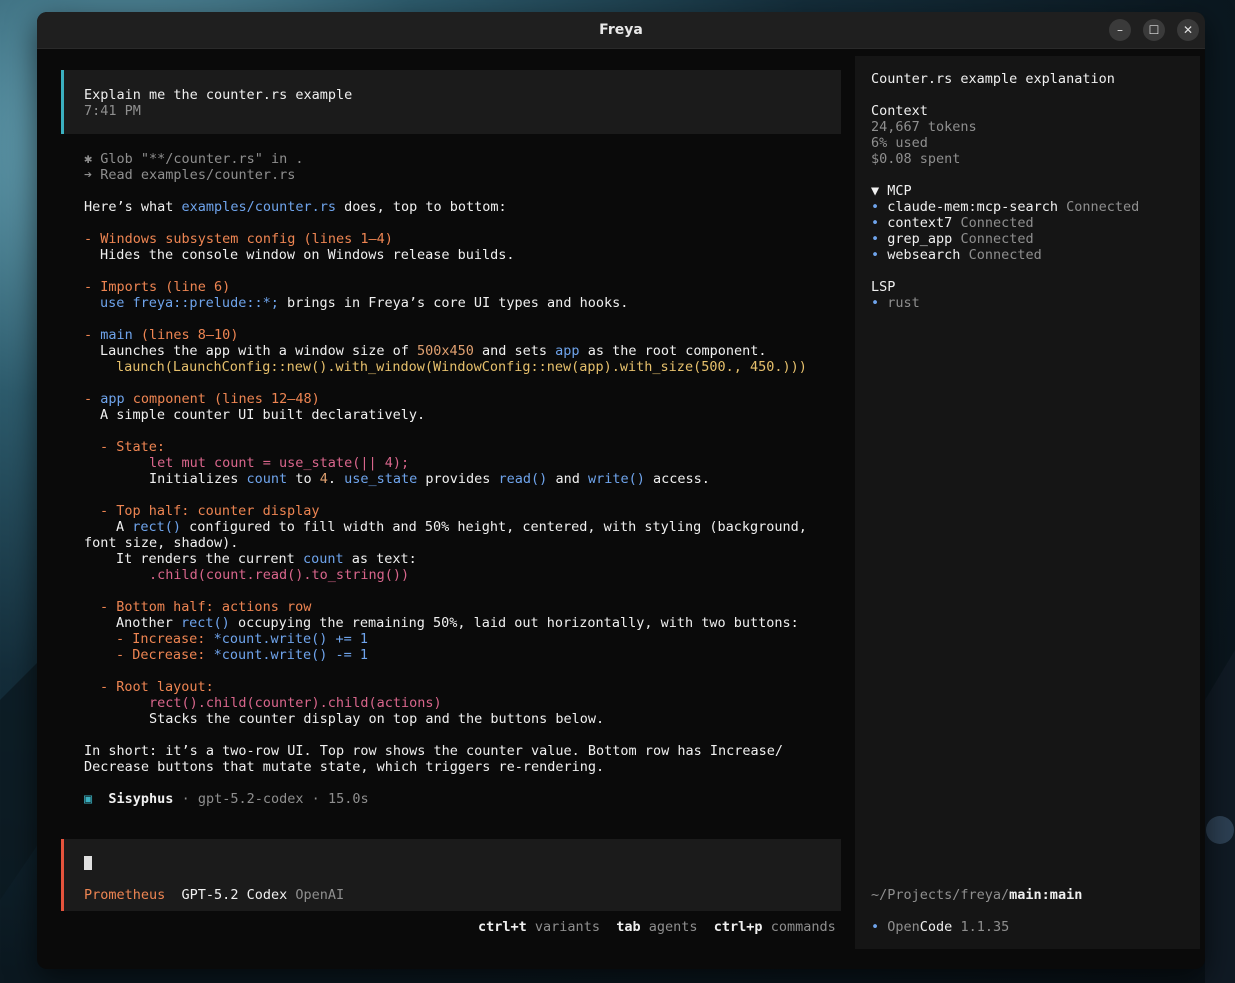  What do you see at coordinates (124, 895) in the screenshot?
I see `input-agent: Prometheus` at bounding box center [124, 895].